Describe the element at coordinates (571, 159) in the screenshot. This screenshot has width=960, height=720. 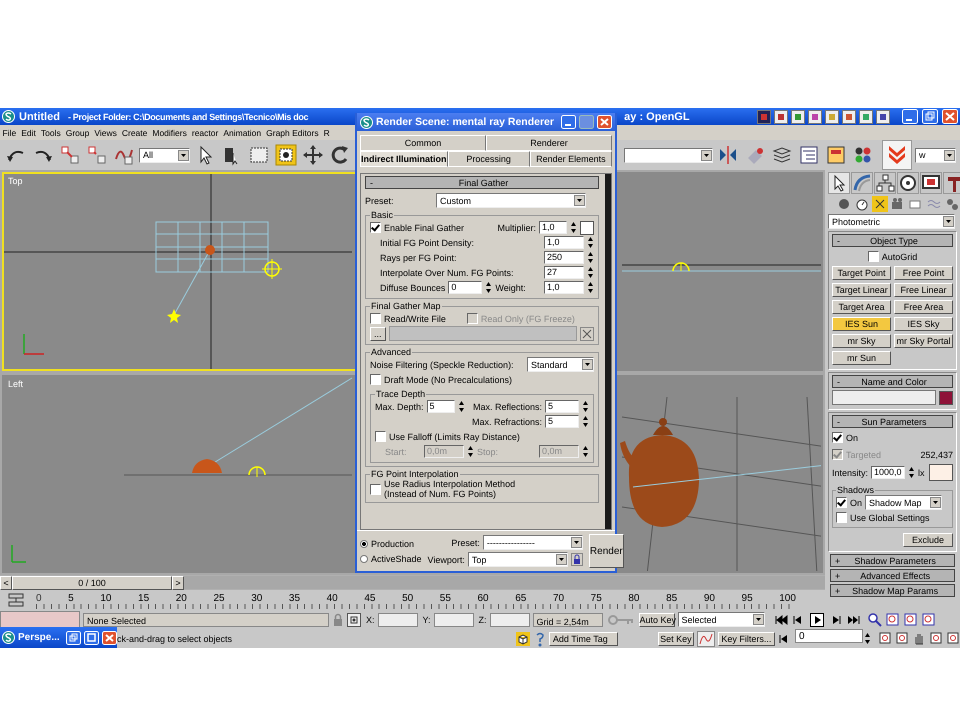
I see `tab: Render Elements` at that location.